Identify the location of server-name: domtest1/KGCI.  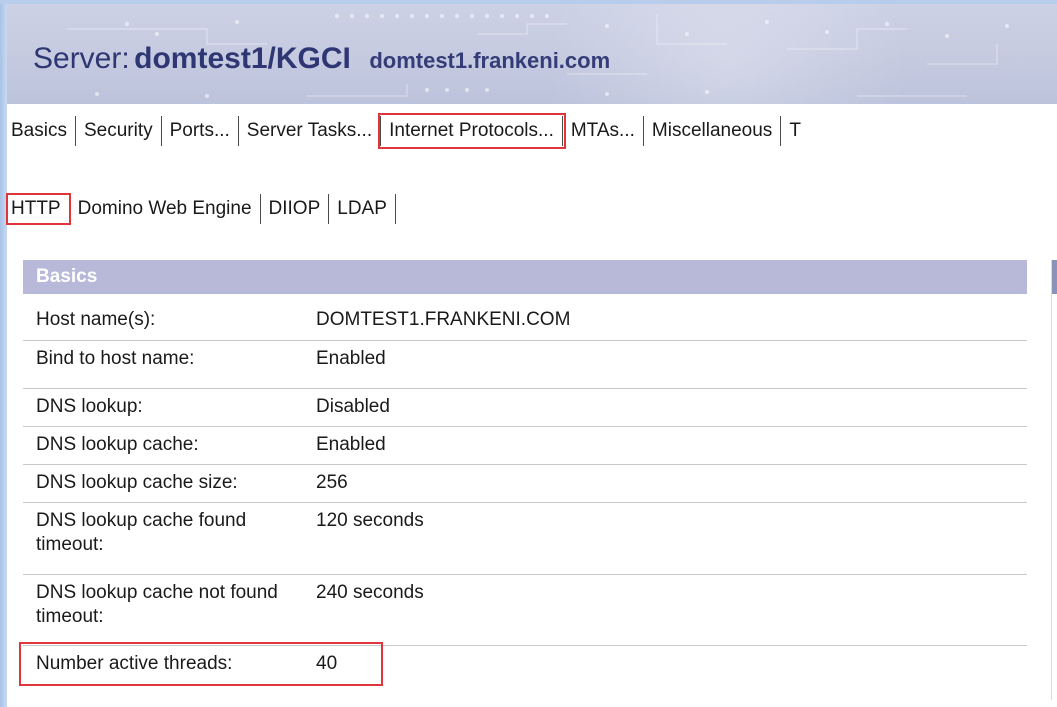
(242, 58).